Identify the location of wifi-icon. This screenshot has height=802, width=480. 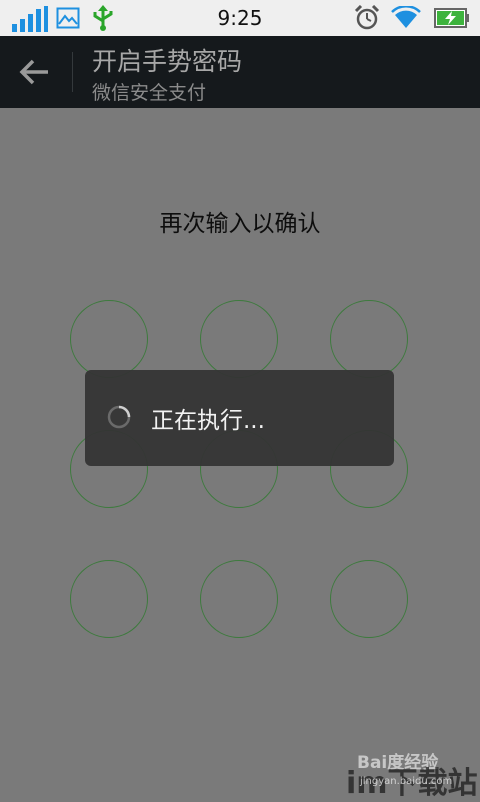
(406, 17).